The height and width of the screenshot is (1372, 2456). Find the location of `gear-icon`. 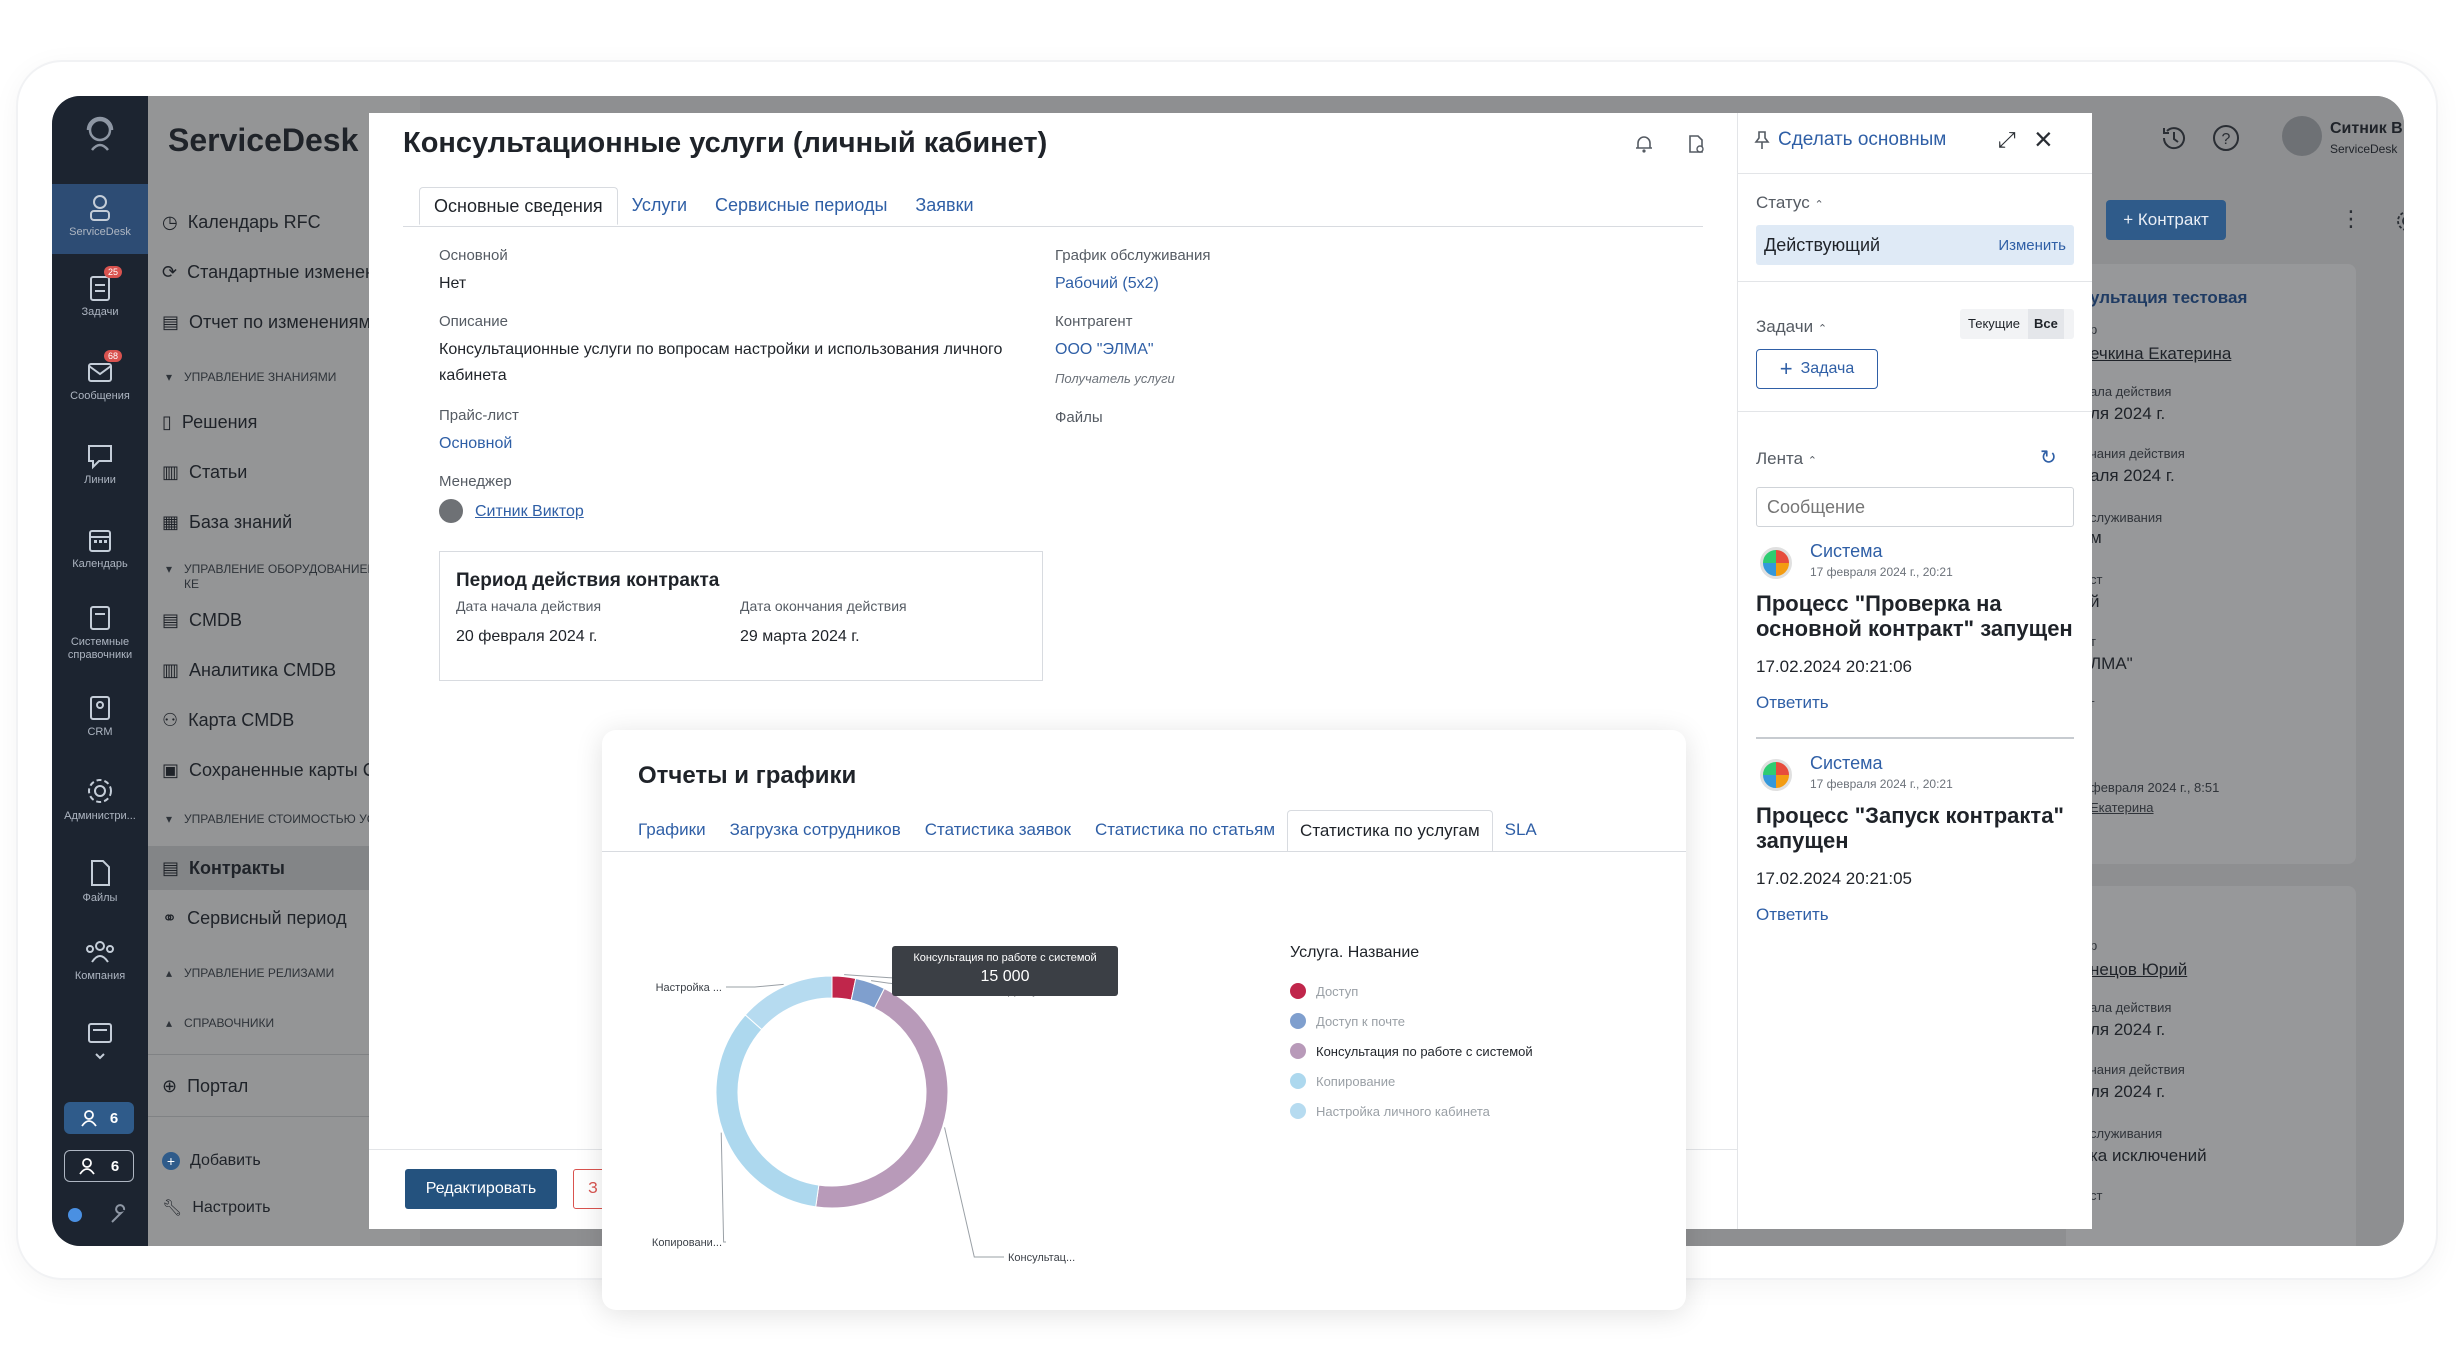

gear-icon is located at coordinates (2399, 221).